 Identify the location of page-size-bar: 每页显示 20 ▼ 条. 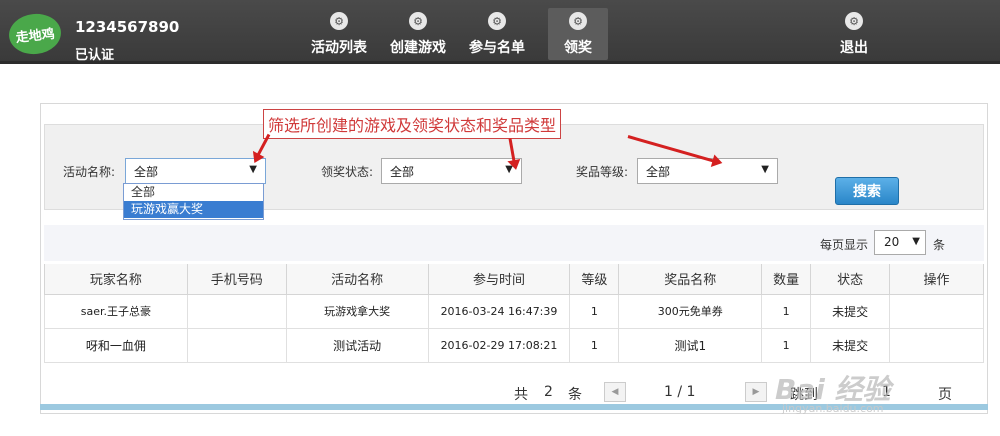
(514, 243).